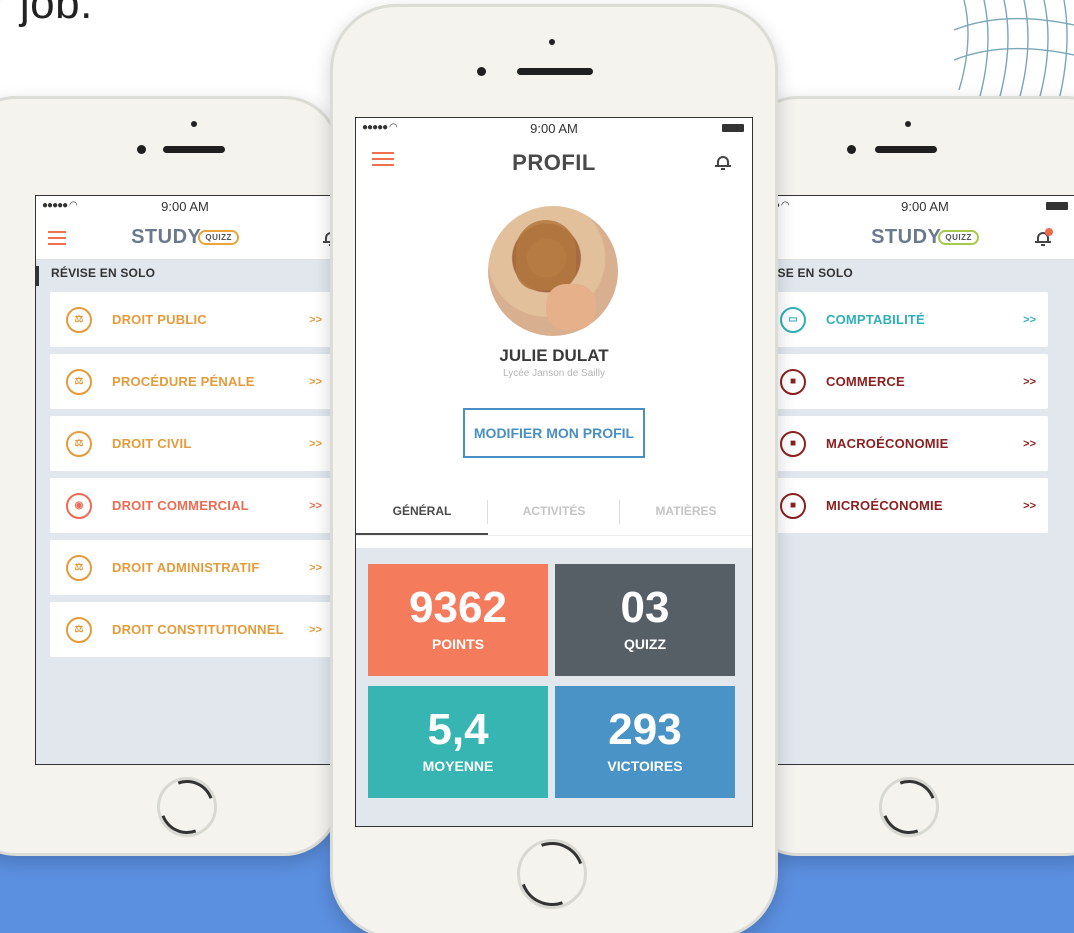  I want to click on list-item: ■ MACROÉCONOMIE >>, so click(911, 443).